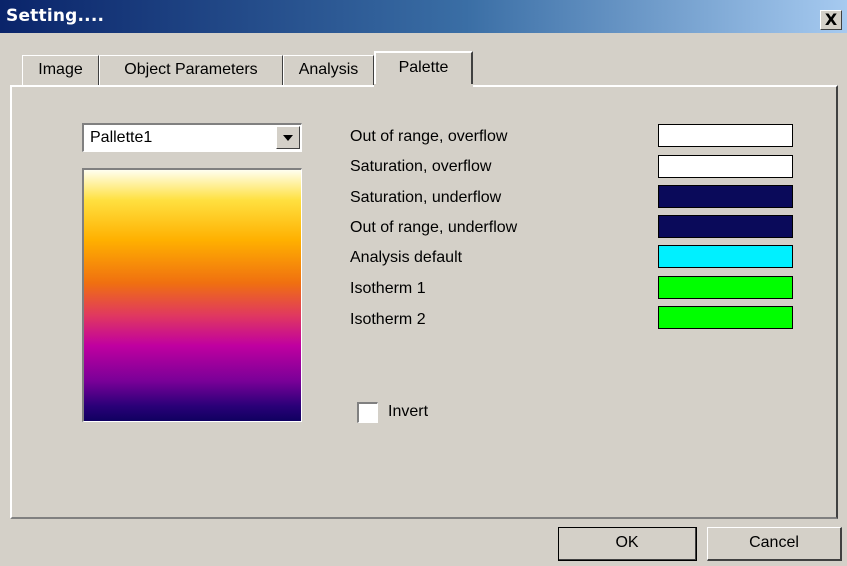 This screenshot has height=566, width=847. I want to click on color-label-out-of-range-overflow: Out of range, overflow, so click(429, 136).